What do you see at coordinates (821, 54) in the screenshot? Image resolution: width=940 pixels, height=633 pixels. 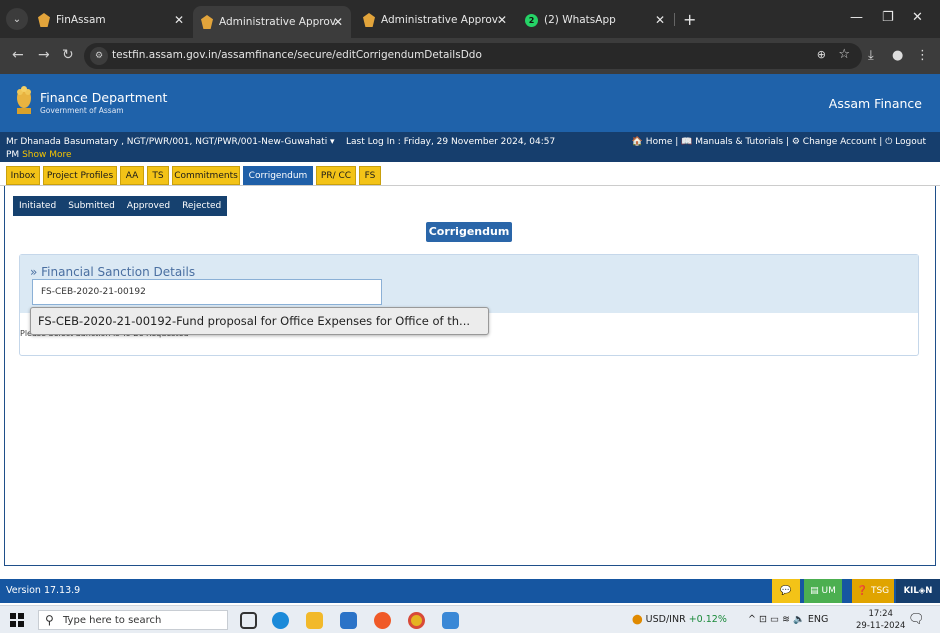 I see `zoom-icon: ⊕` at bounding box center [821, 54].